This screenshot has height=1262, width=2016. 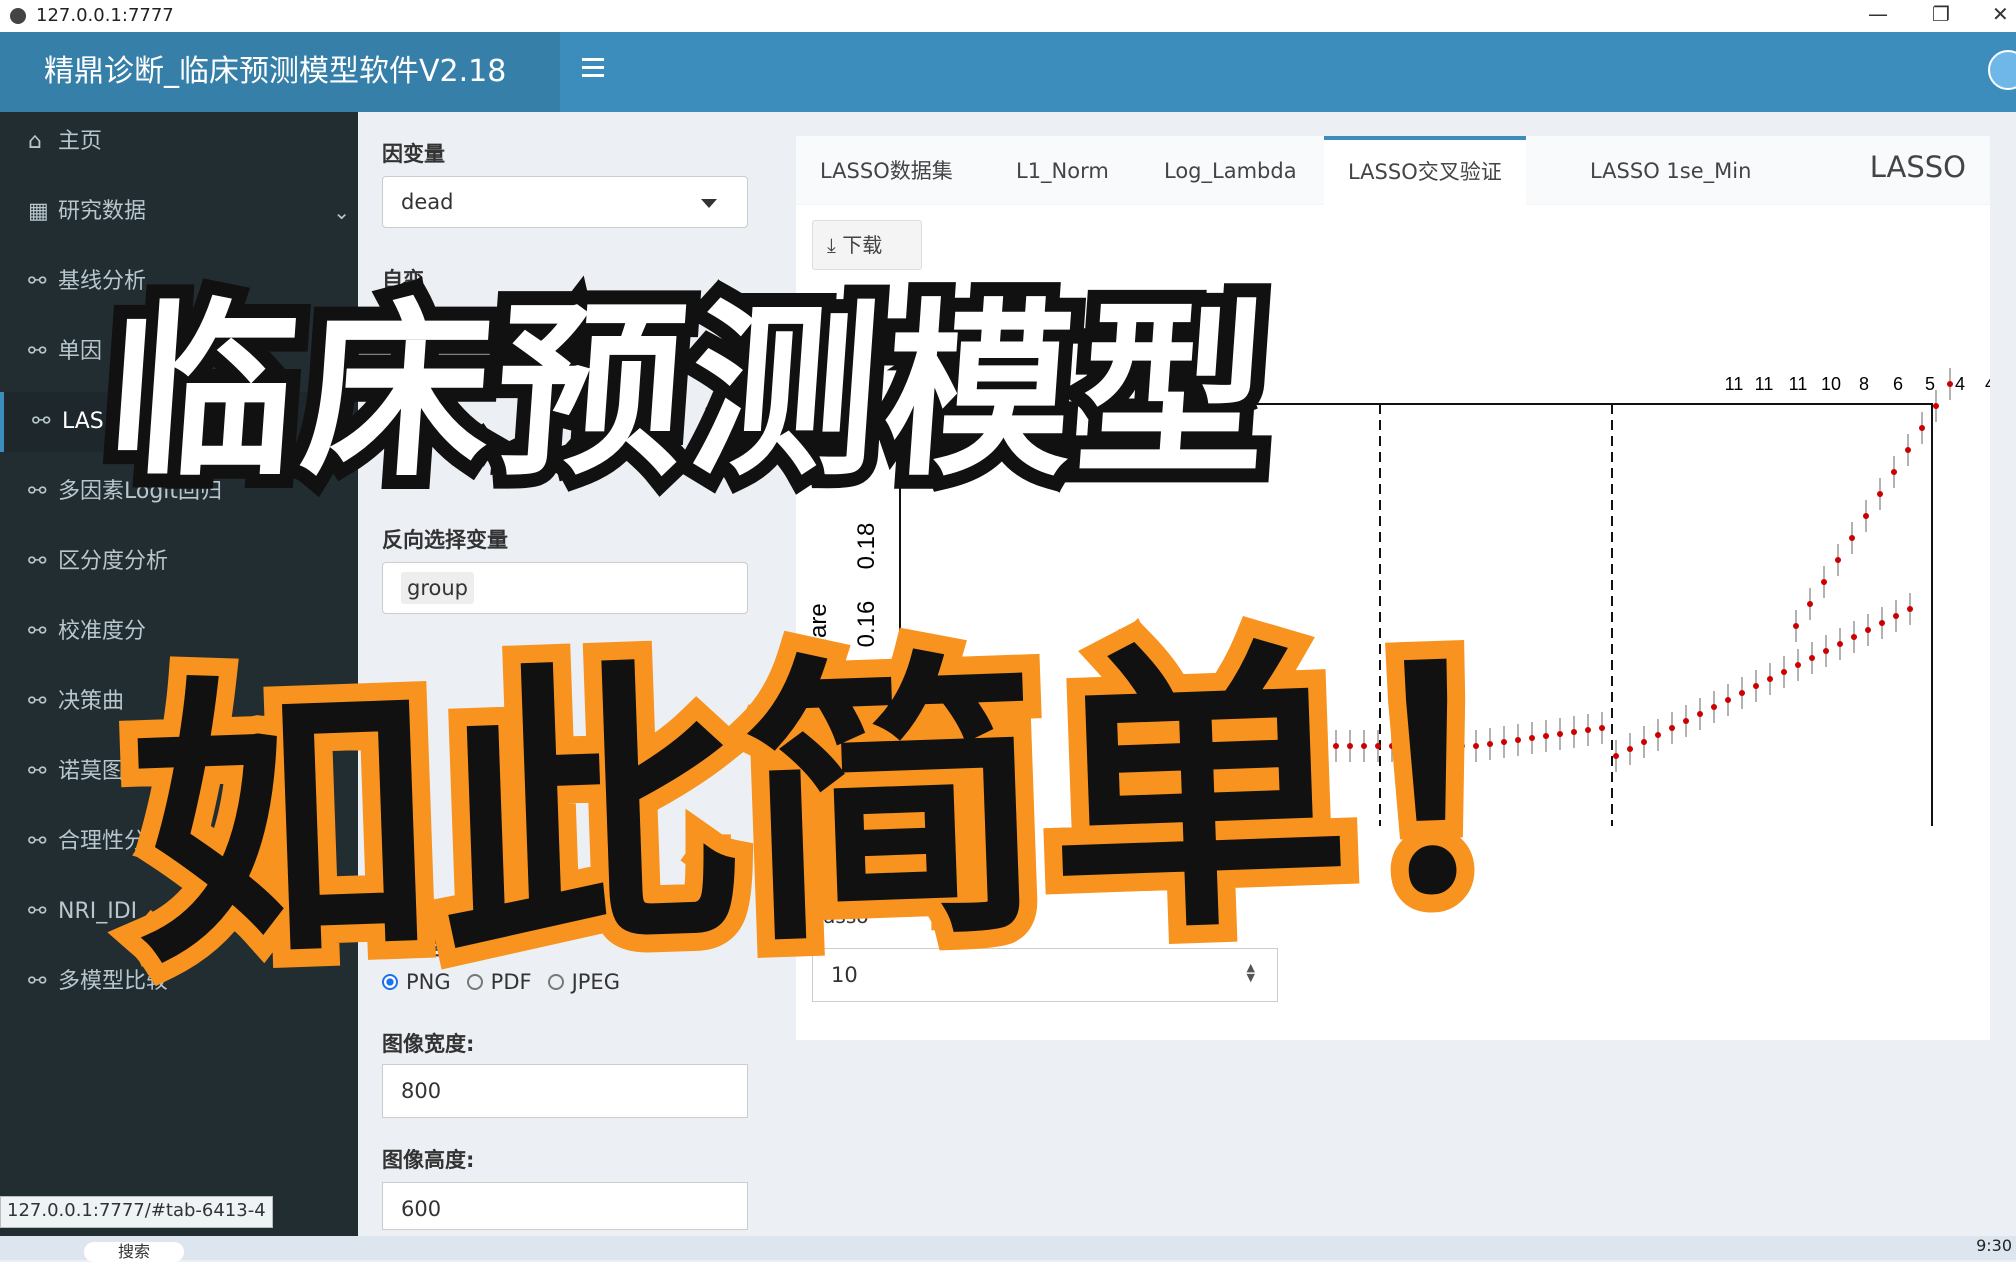 What do you see at coordinates (1930, 384) in the screenshot?
I see `top-tick-label: 5` at bounding box center [1930, 384].